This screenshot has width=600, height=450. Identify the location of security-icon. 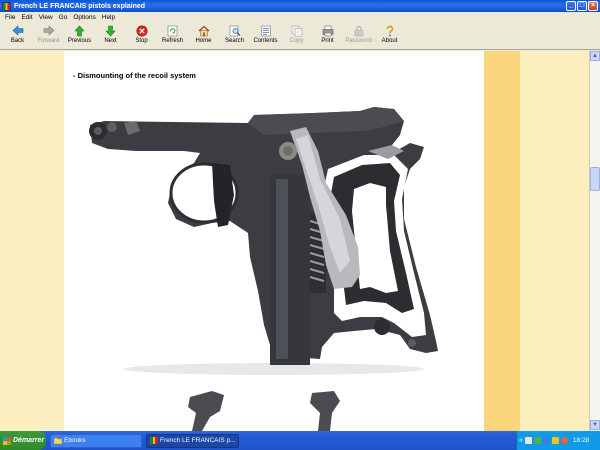
(537, 440).